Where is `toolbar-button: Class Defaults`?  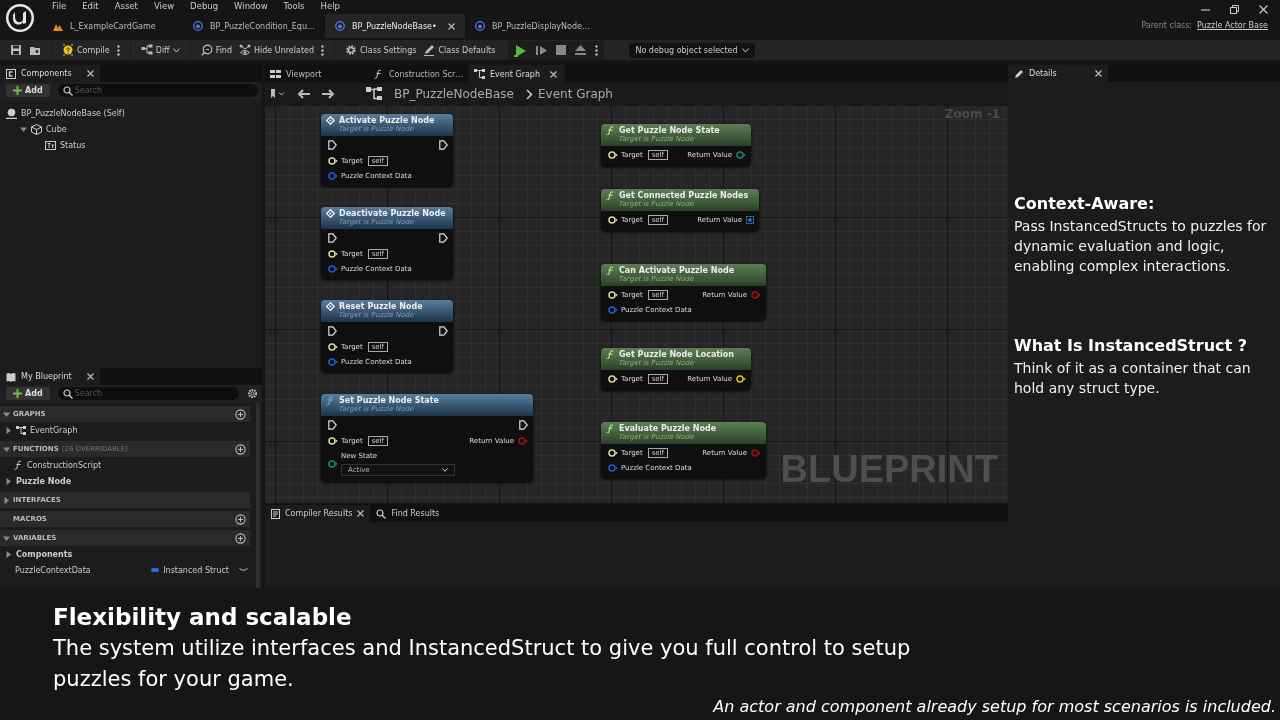
toolbar-button: Class Defaults is located at coordinates (459, 50).